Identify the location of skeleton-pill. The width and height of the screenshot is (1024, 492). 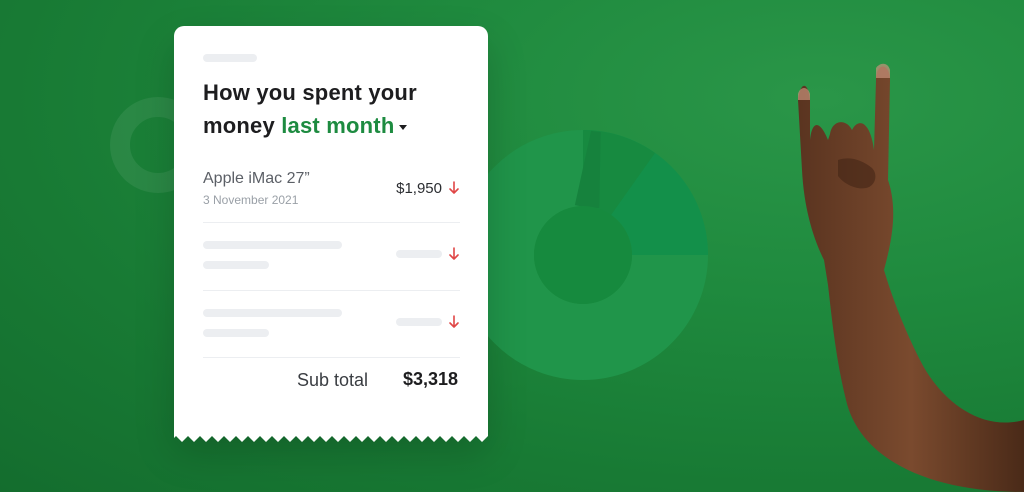
(230, 58).